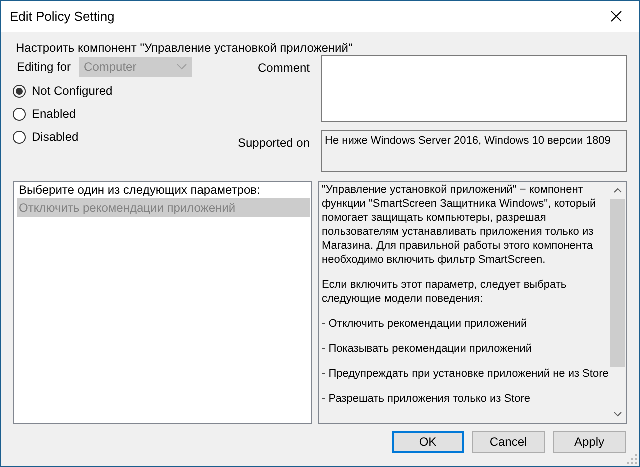 This screenshot has height=467, width=640. Describe the element at coordinates (428, 442) in the screenshot. I see `ok-button: OK` at that location.